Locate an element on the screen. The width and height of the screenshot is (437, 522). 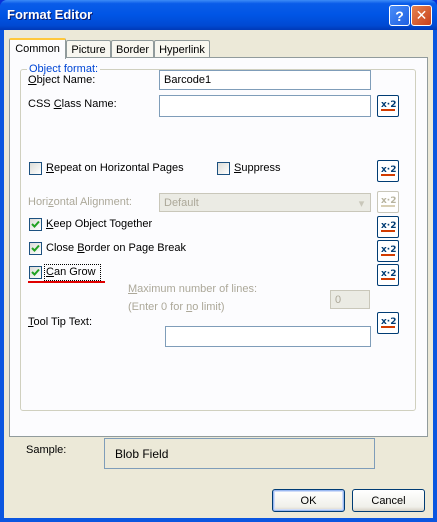
chevron-down-icon: ▾ is located at coordinates (361, 203).